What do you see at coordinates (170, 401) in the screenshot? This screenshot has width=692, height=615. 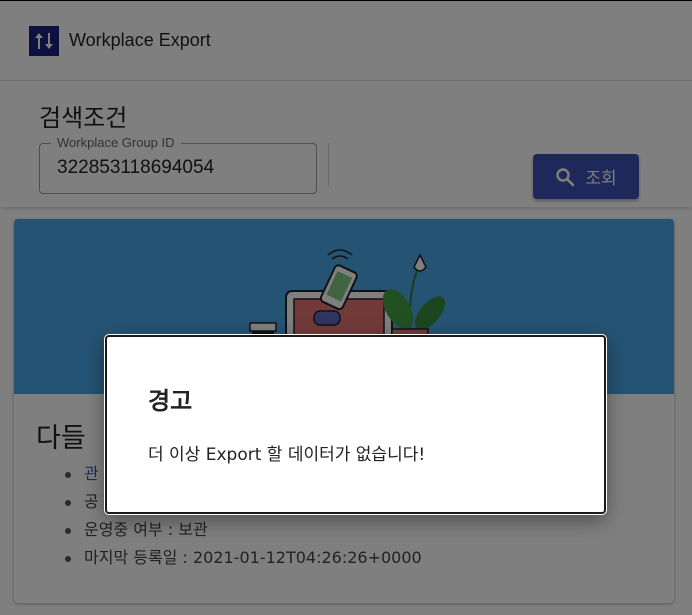 I see `dialog-title: 경고` at bounding box center [170, 401].